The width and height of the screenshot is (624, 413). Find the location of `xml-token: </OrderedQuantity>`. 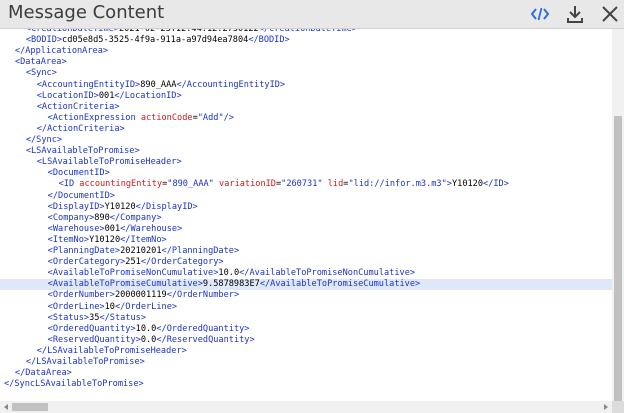

xml-token: </OrderedQuantity> is located at coordinates (203, 328).